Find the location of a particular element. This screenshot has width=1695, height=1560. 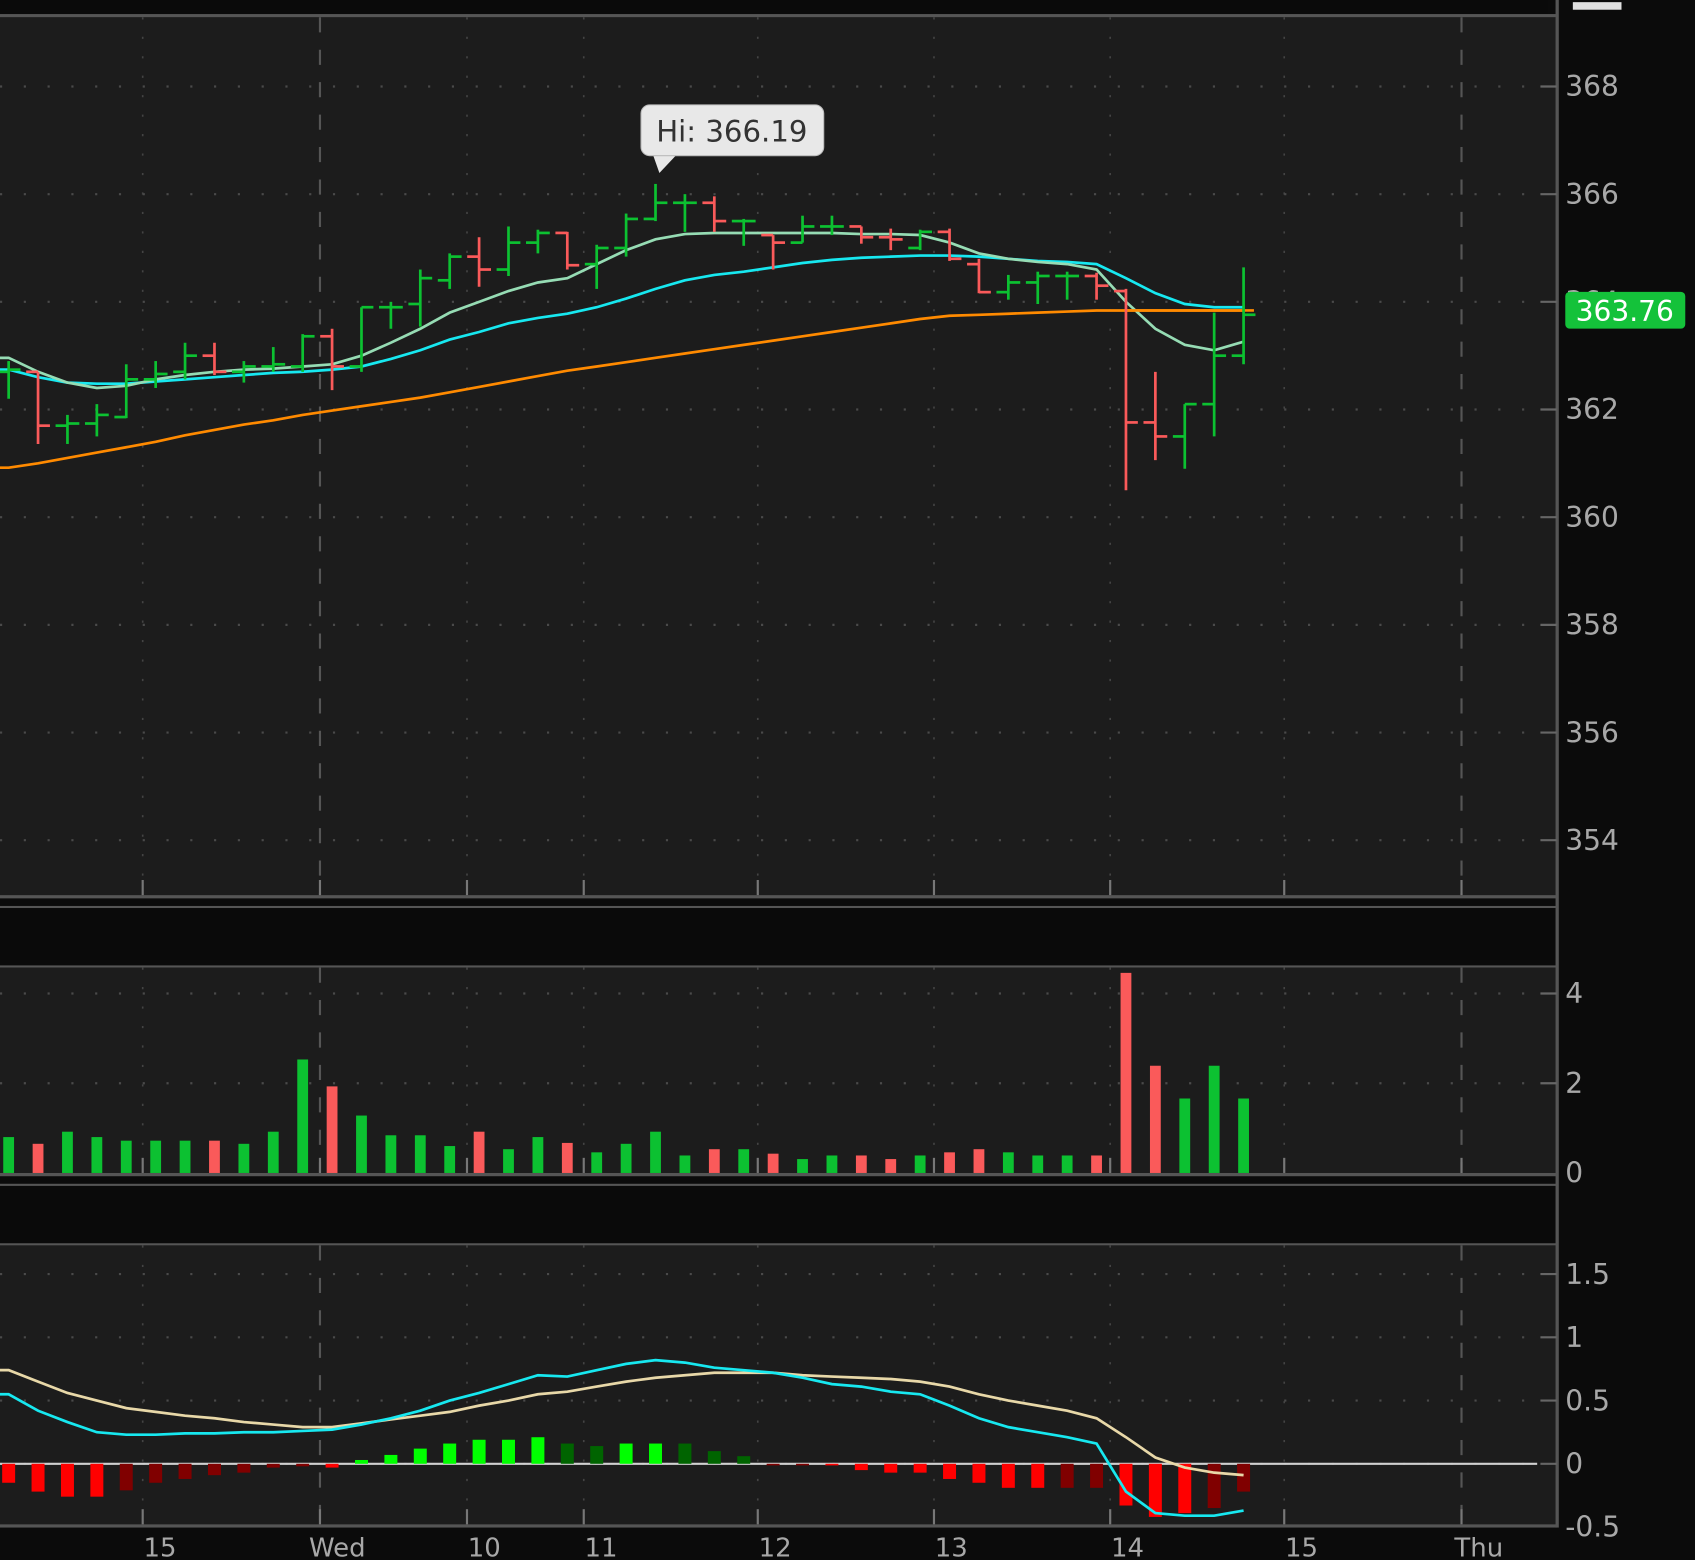

high-label: Hi: 366.19 is located at coordinates (731, 132).